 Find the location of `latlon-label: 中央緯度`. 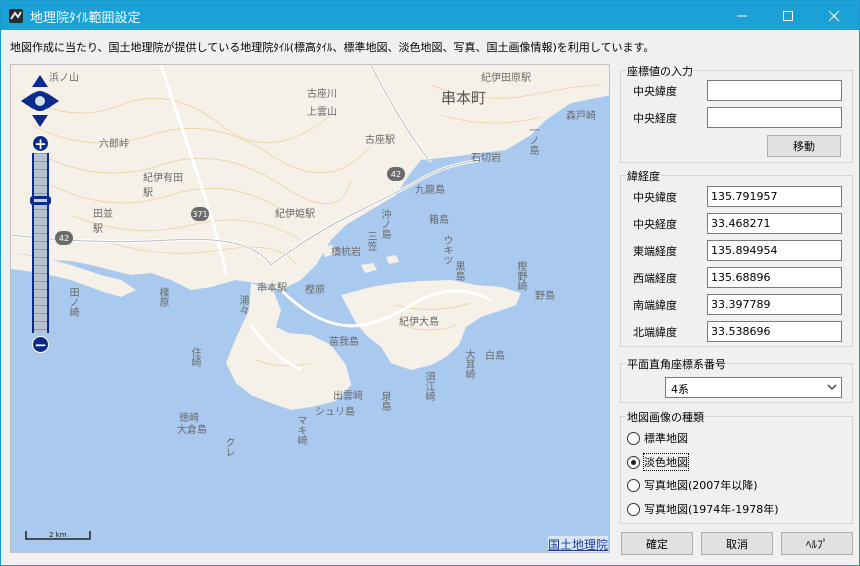

latlon-label: 中央緯度 is located at coordinates (655, 197).